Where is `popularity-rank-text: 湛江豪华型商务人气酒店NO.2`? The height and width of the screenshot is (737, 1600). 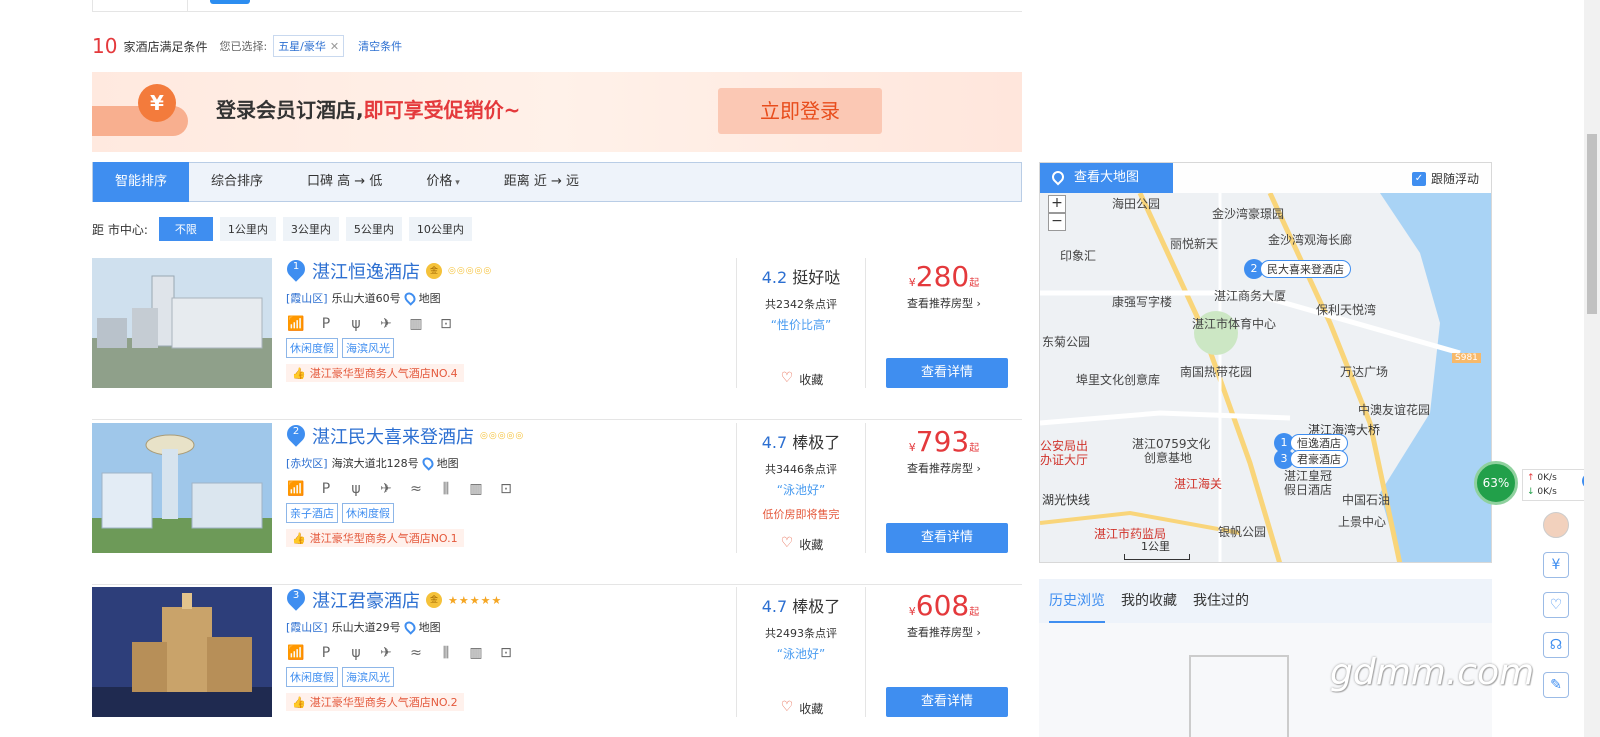 popularity-rank-text: 湛江豪华型商务人气酒店NO.2 is located at coordinates (383, 702).